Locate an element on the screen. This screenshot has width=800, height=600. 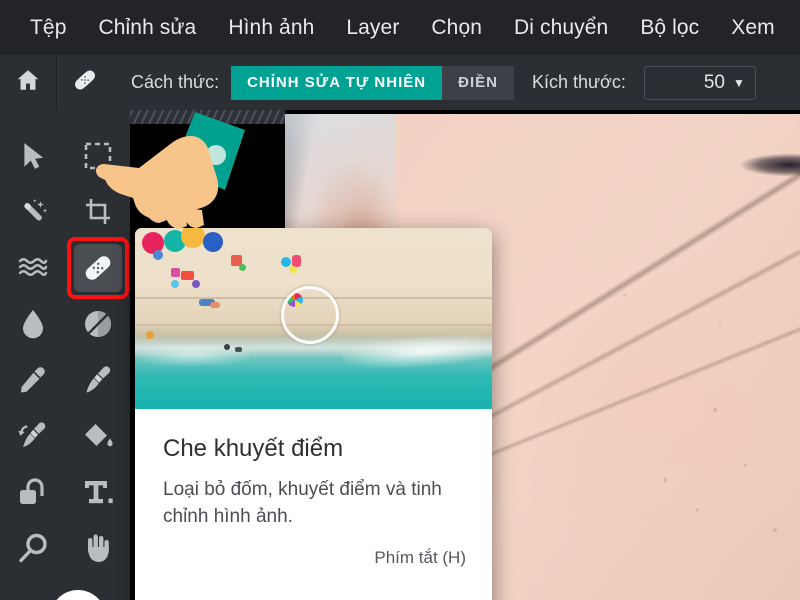
chevron-down-icon: ▼ is located at coordinates (738, 82).